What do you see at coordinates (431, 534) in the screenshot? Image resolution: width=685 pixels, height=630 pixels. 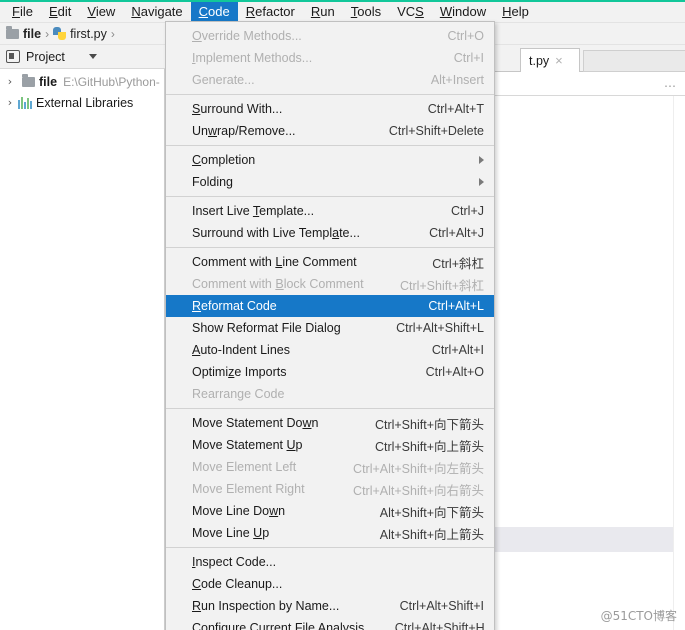 I see `menu-item-shortcut: Alt+Shift+向上箭头` at bounding box center [431, 534].